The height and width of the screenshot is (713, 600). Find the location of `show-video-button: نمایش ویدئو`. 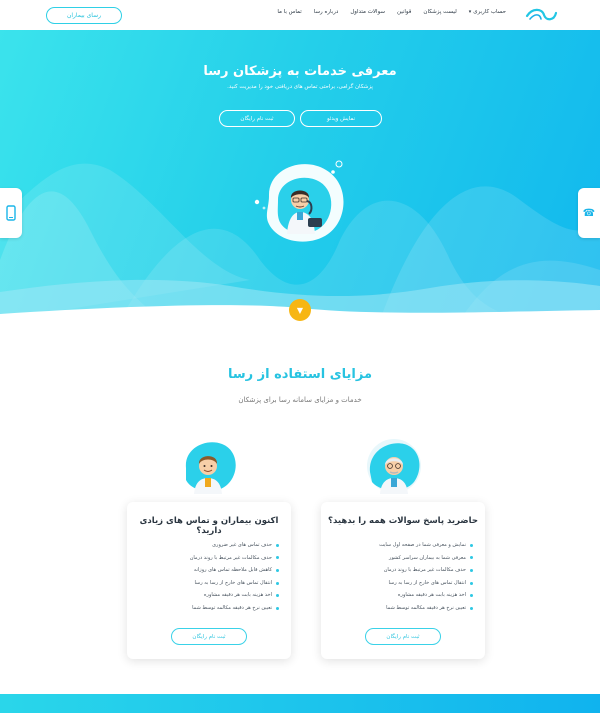

show-video-button: نمایش ویدئو is located at coordinates (341, 118).